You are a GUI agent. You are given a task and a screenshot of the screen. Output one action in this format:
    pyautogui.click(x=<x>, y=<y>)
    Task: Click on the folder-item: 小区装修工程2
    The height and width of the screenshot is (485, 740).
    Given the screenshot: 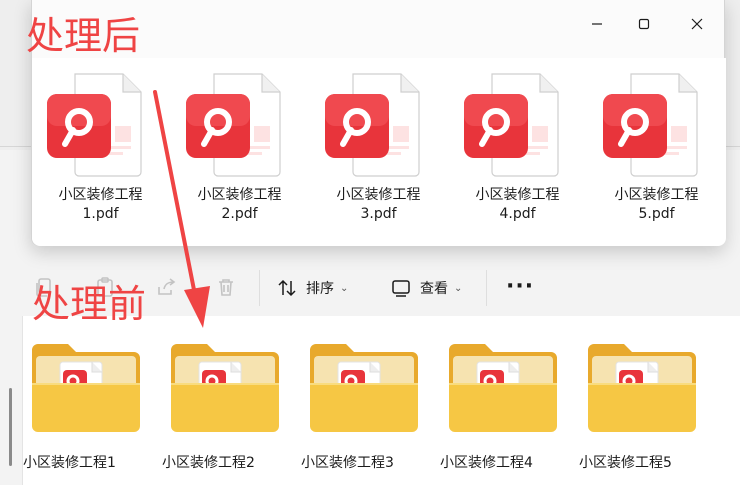 What is the action you would take?
    pyautogui.click(x=210, y=409)
    